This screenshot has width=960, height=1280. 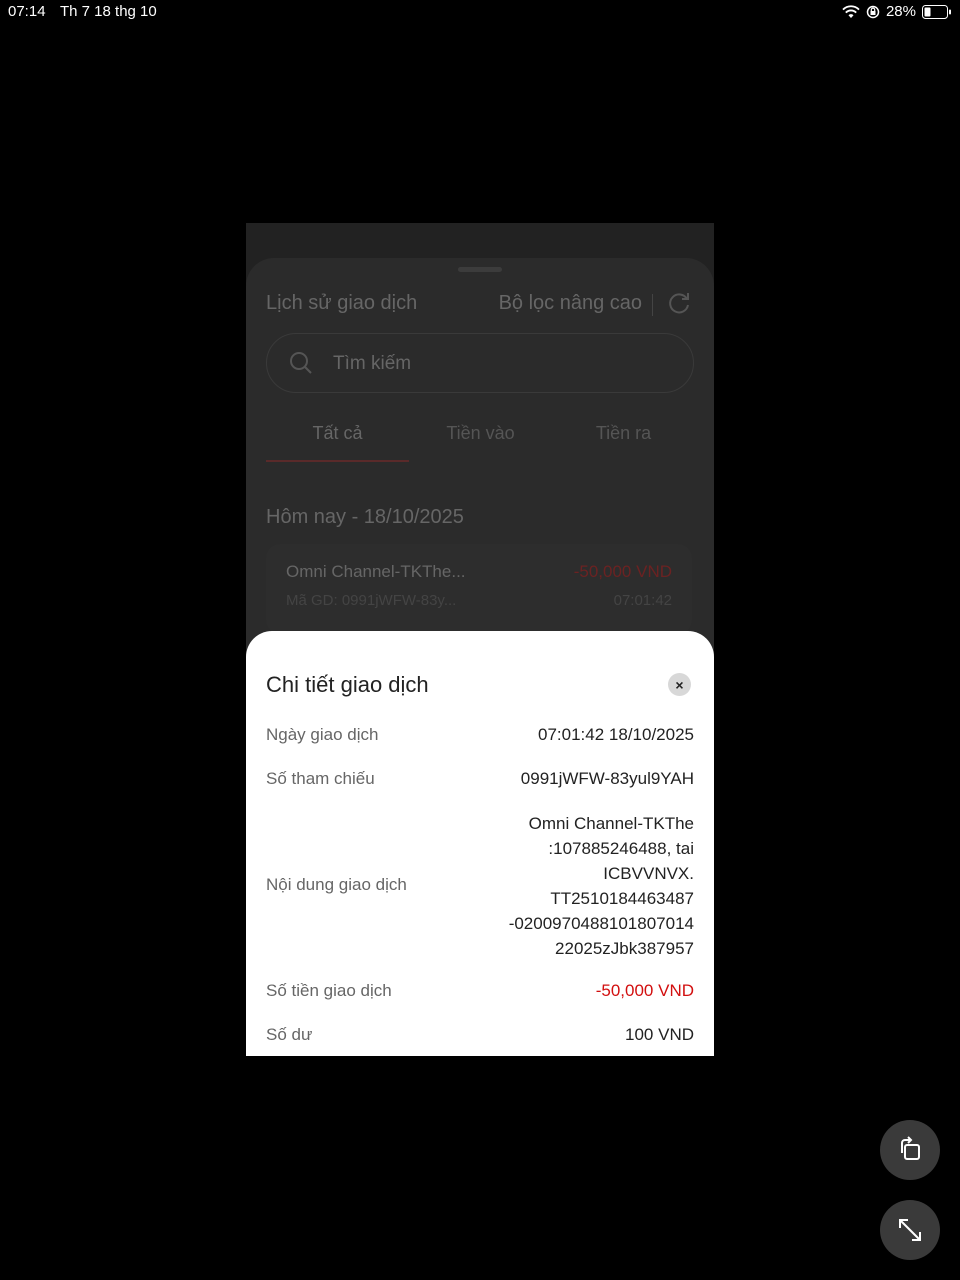 What do you see at coordinates (624, 948) in the screenshot?
I see `content-line: 22025zJbk387957` at bounding box center [624, 948].